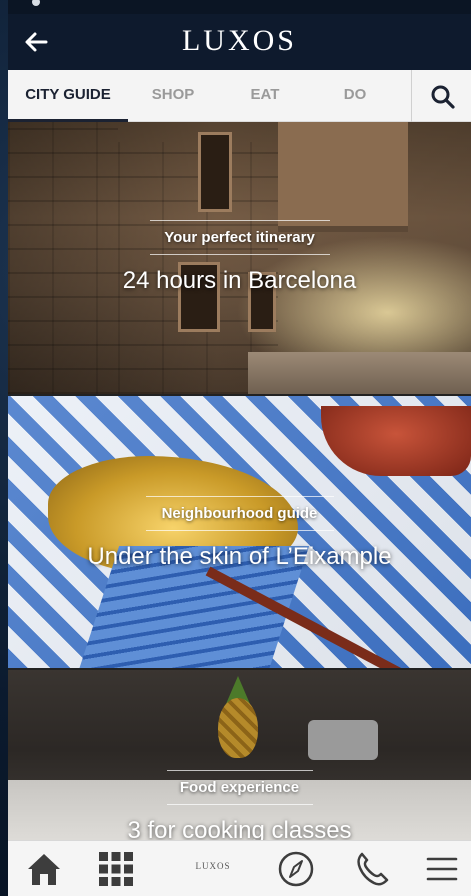 This screenshot has height=896, width=471. Describe the element at coordinates (68, 96) in the screenshot. I see `tab-city-guide: CITY GUIDE` at that location.